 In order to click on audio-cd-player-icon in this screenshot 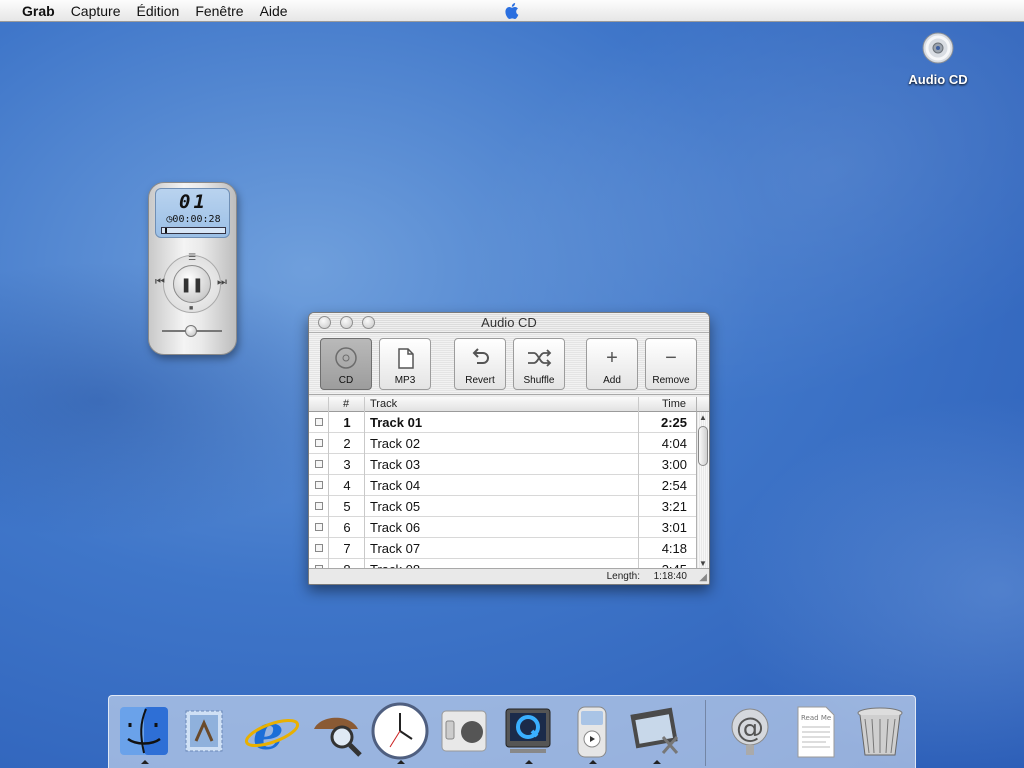, I will do `click(592, 732)`.